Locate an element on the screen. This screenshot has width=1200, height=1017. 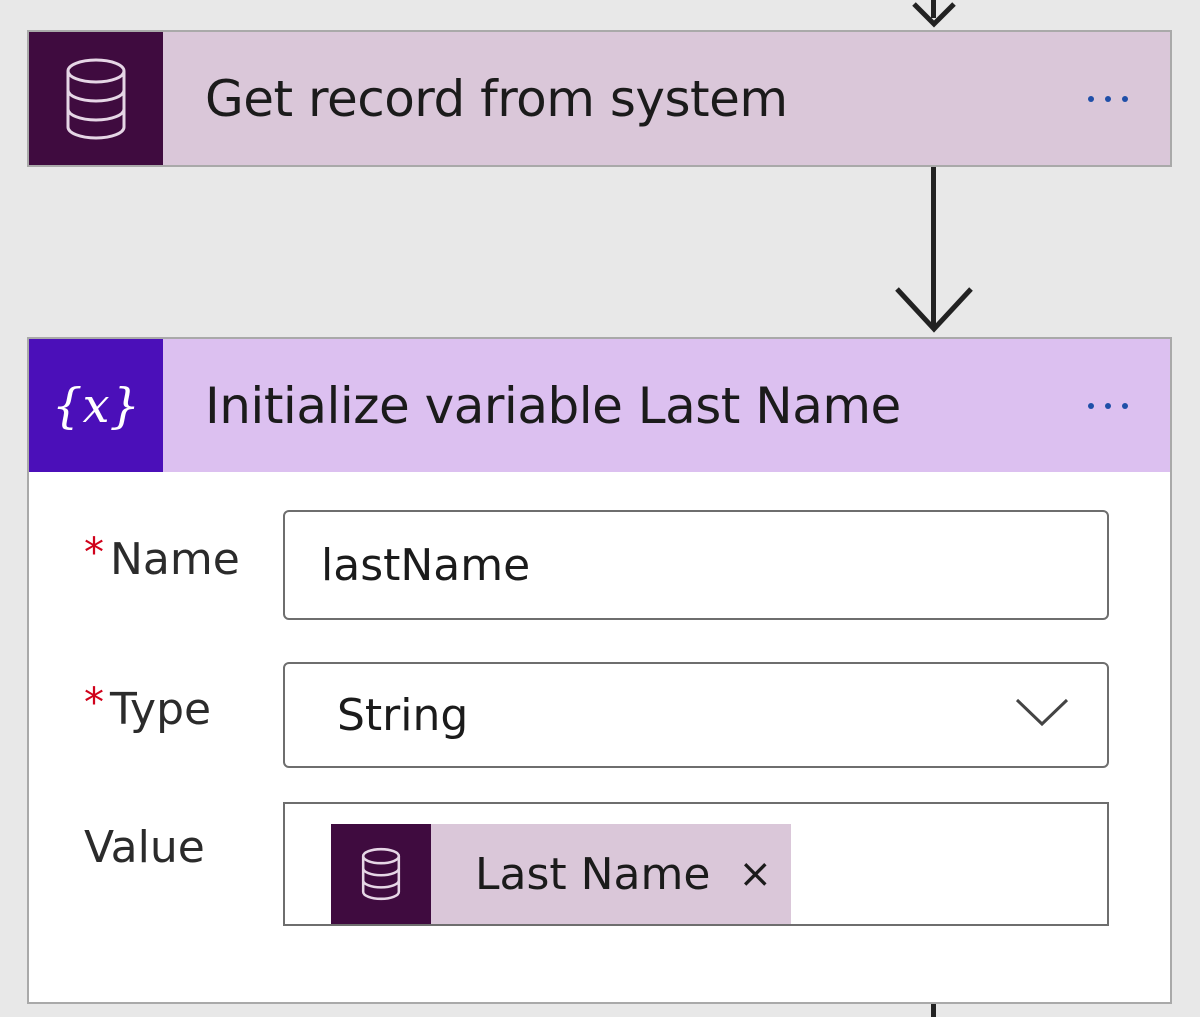
name-label: * Name is located at coordinates (162, 557).